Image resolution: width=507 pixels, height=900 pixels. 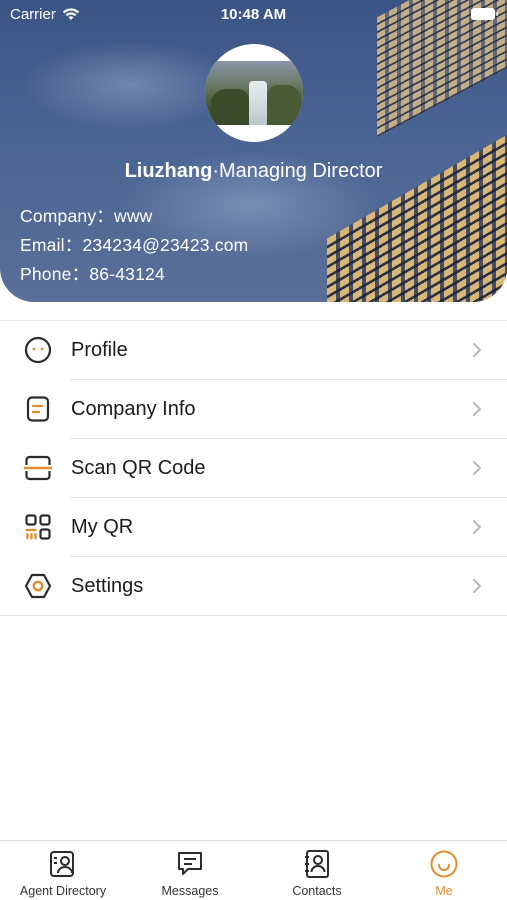 I want to click on avatar-photo, so click(x=254, y=93).